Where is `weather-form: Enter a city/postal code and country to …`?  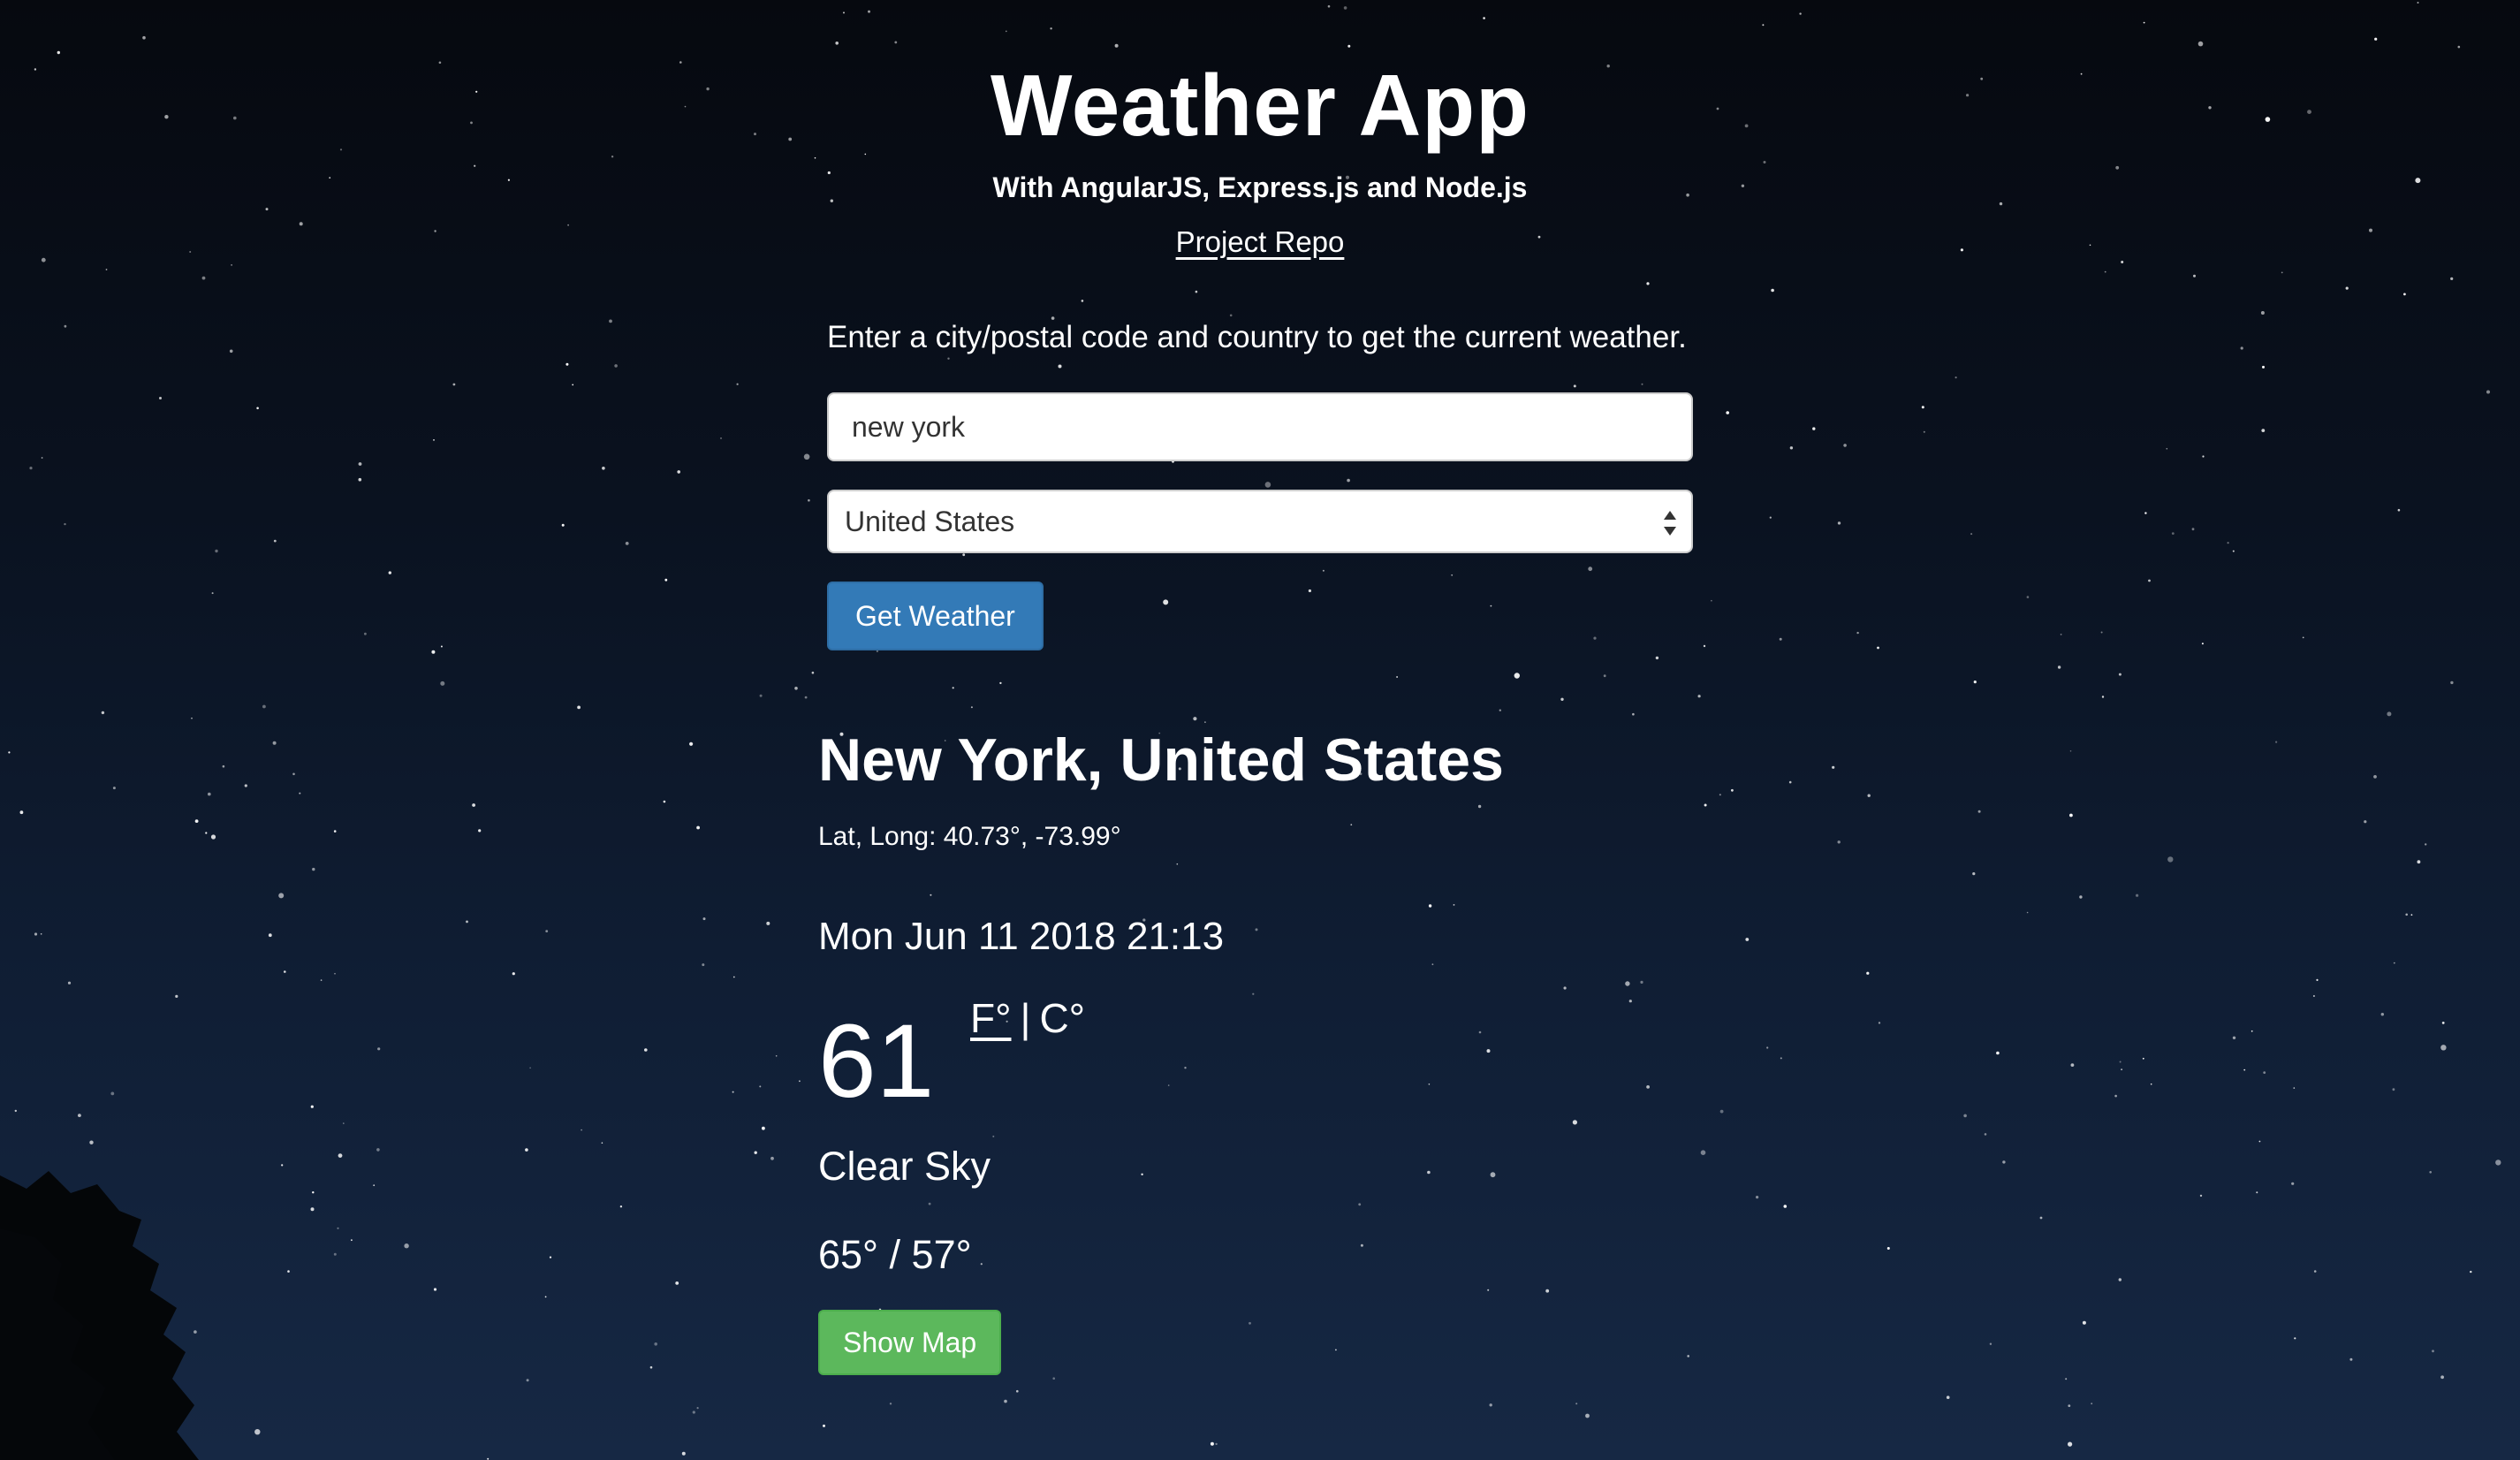
weather-form: Enter a city/postal code and country to … is located at coordinates (1260, 484).